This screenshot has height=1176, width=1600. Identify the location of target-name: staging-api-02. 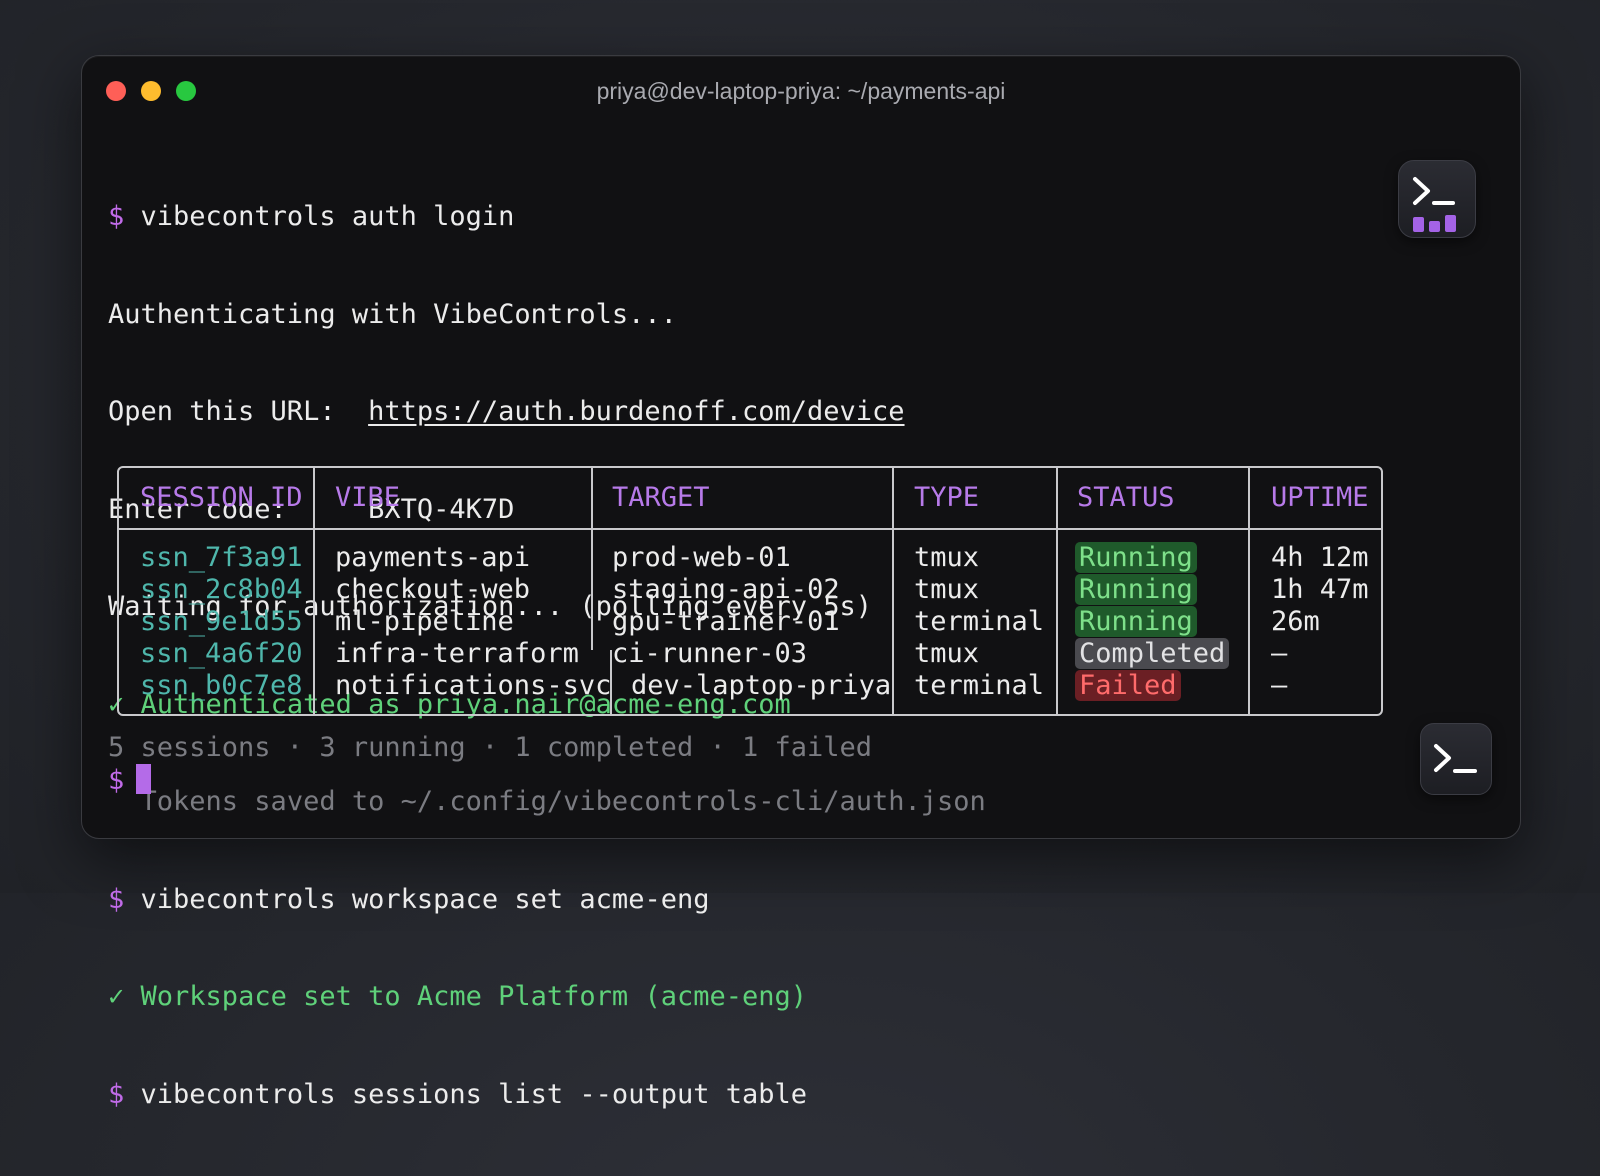
(726, 589).